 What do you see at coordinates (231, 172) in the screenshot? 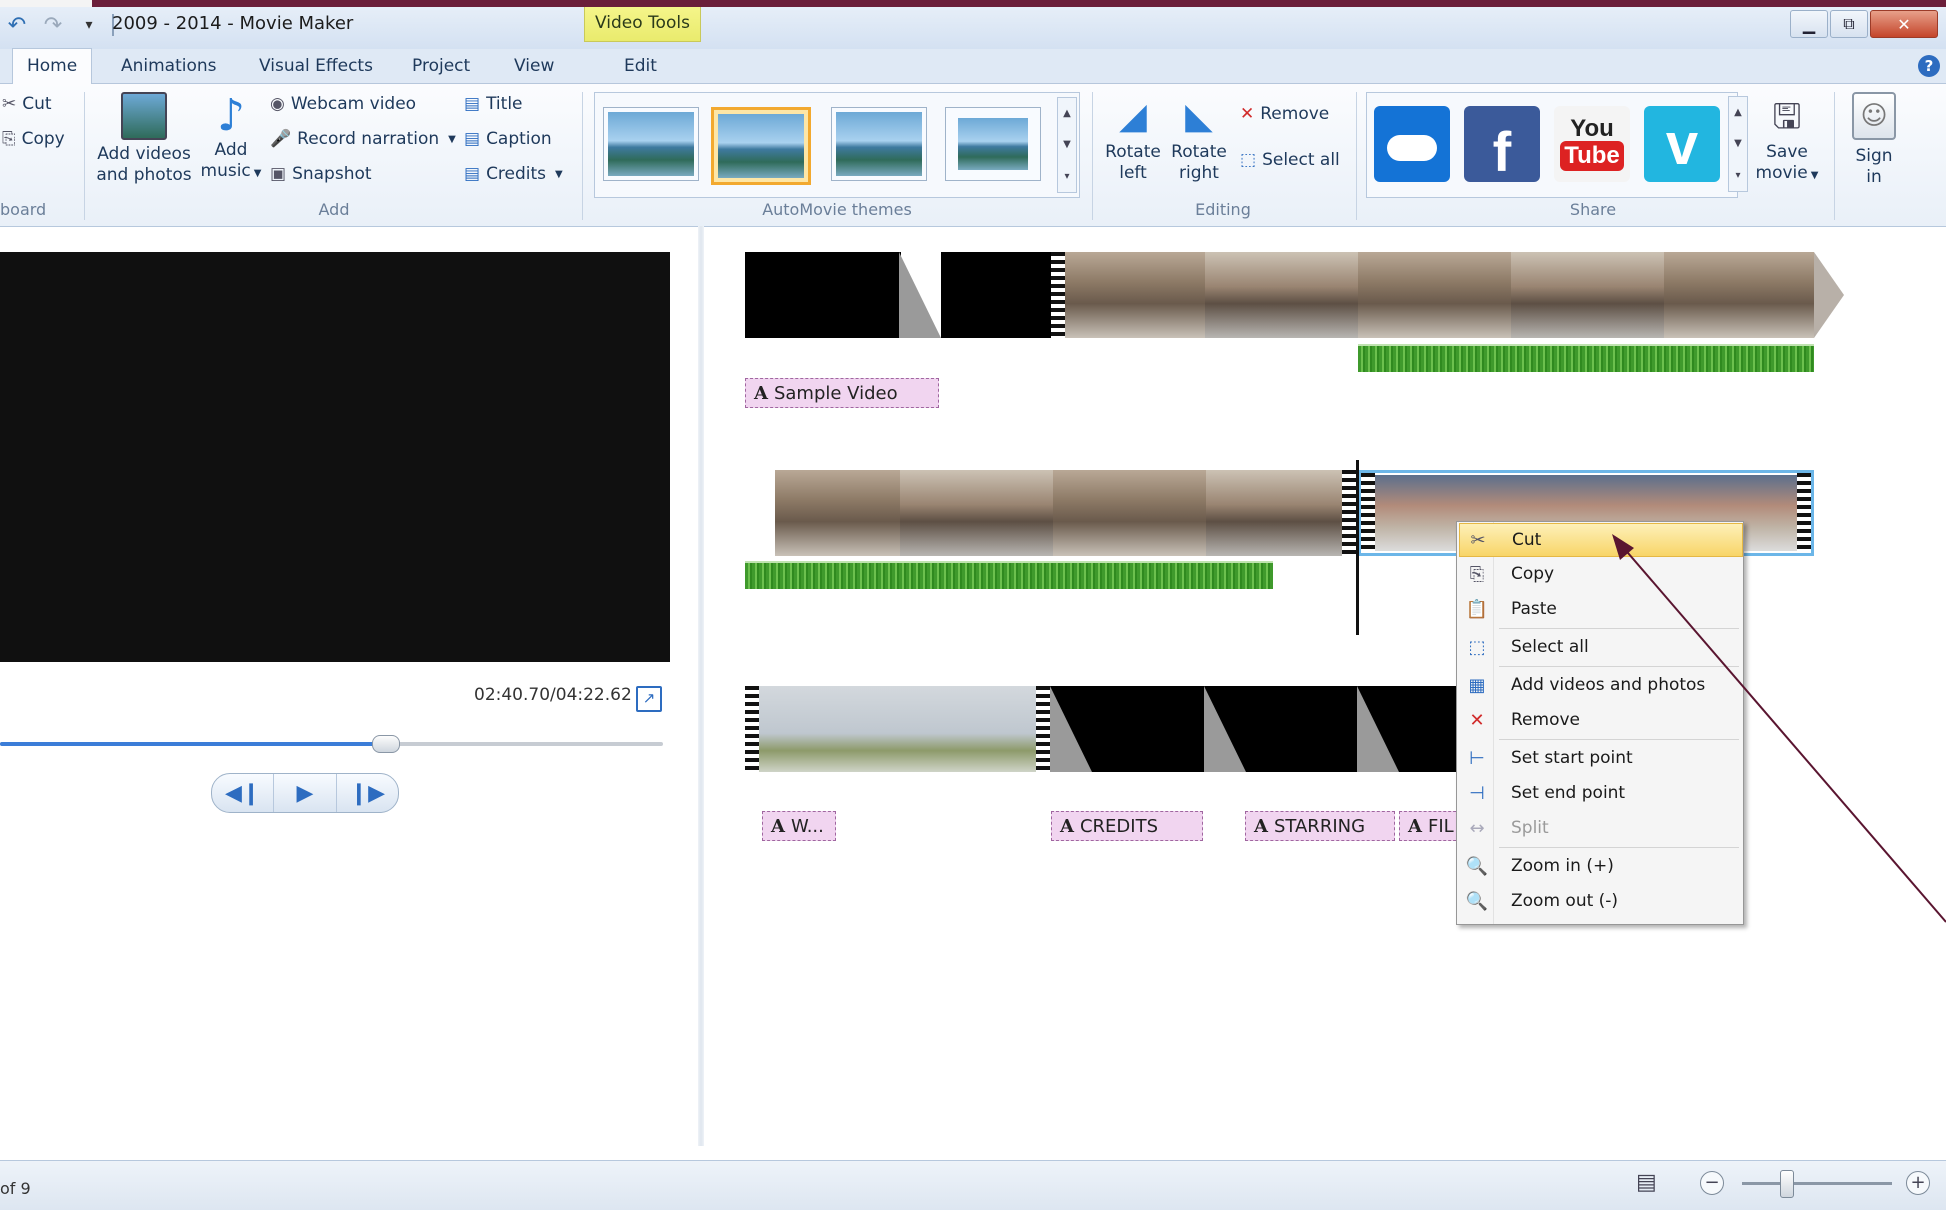
I see `add-music-label-2: music ▼` at bounding box center [231, 172].